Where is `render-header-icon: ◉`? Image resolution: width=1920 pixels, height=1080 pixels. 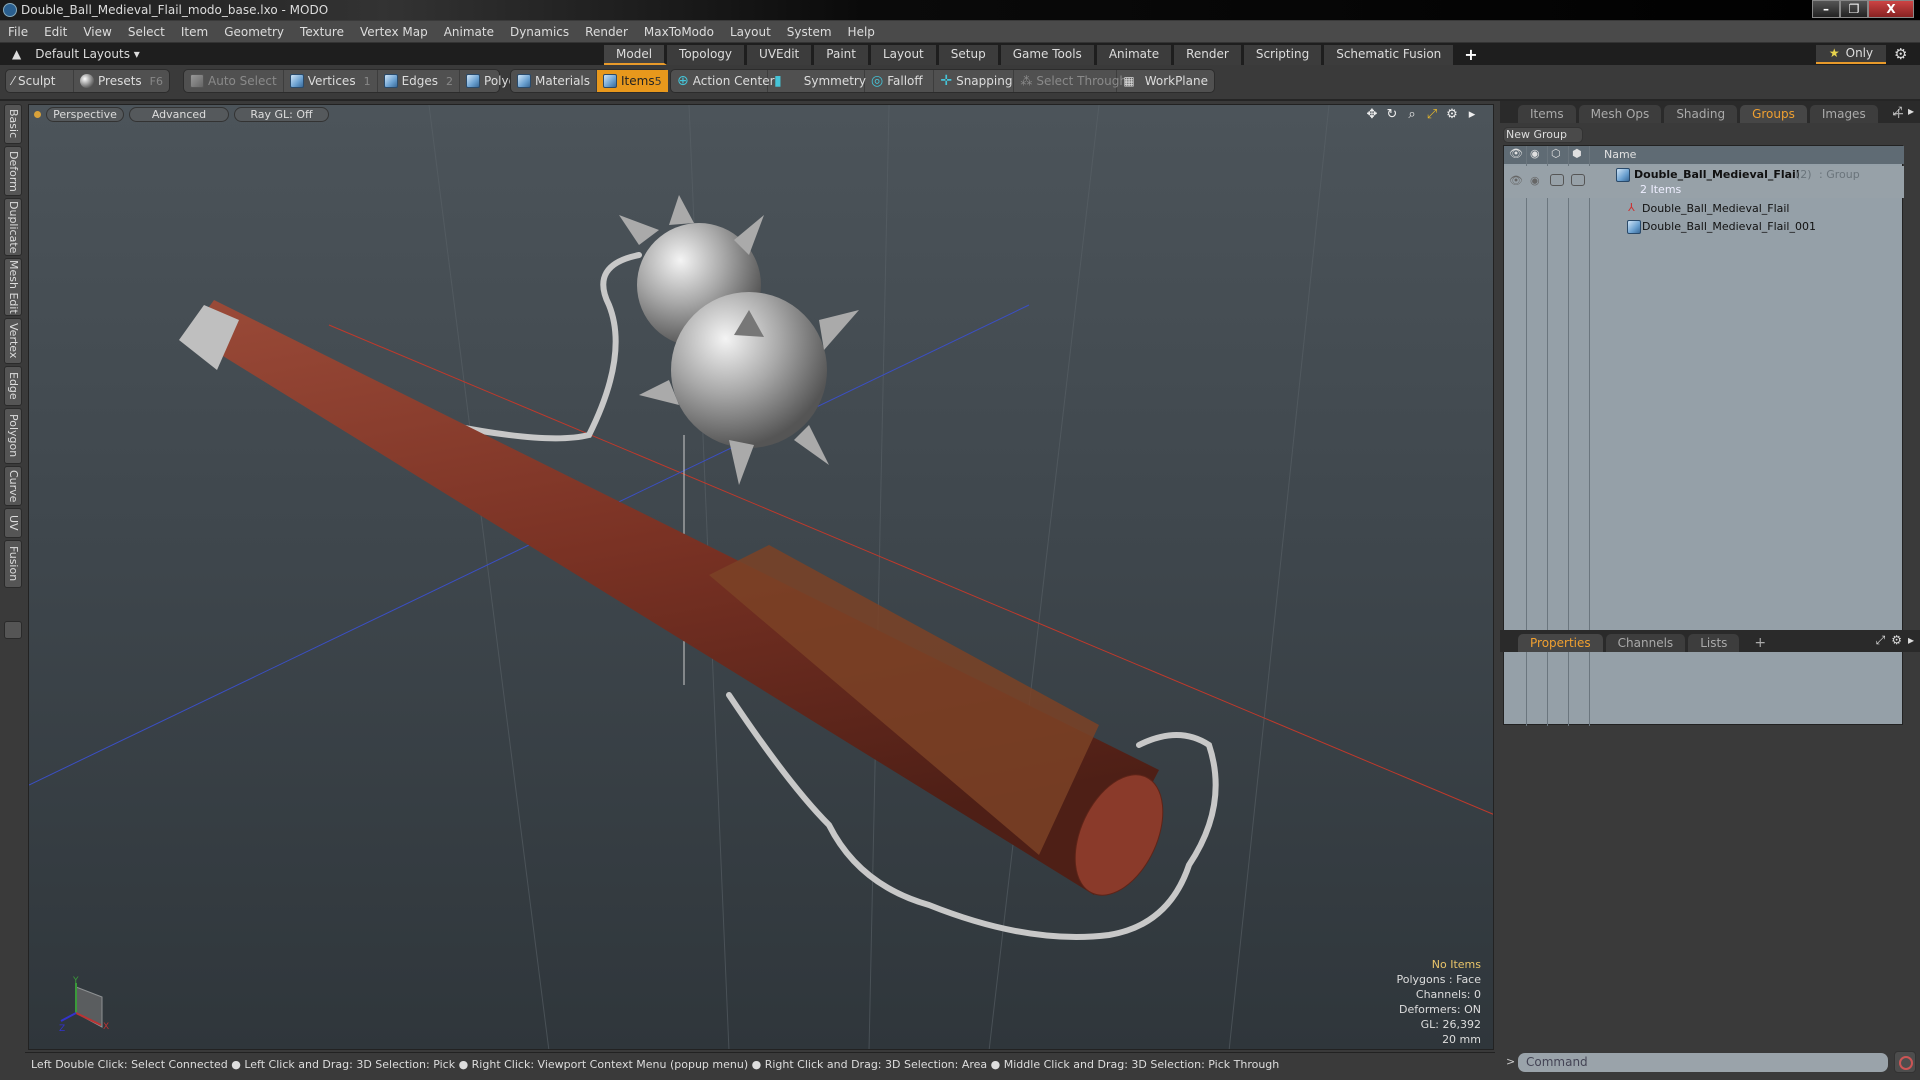
render-header-icon: ◉ is located at coordinates (1535, 153).